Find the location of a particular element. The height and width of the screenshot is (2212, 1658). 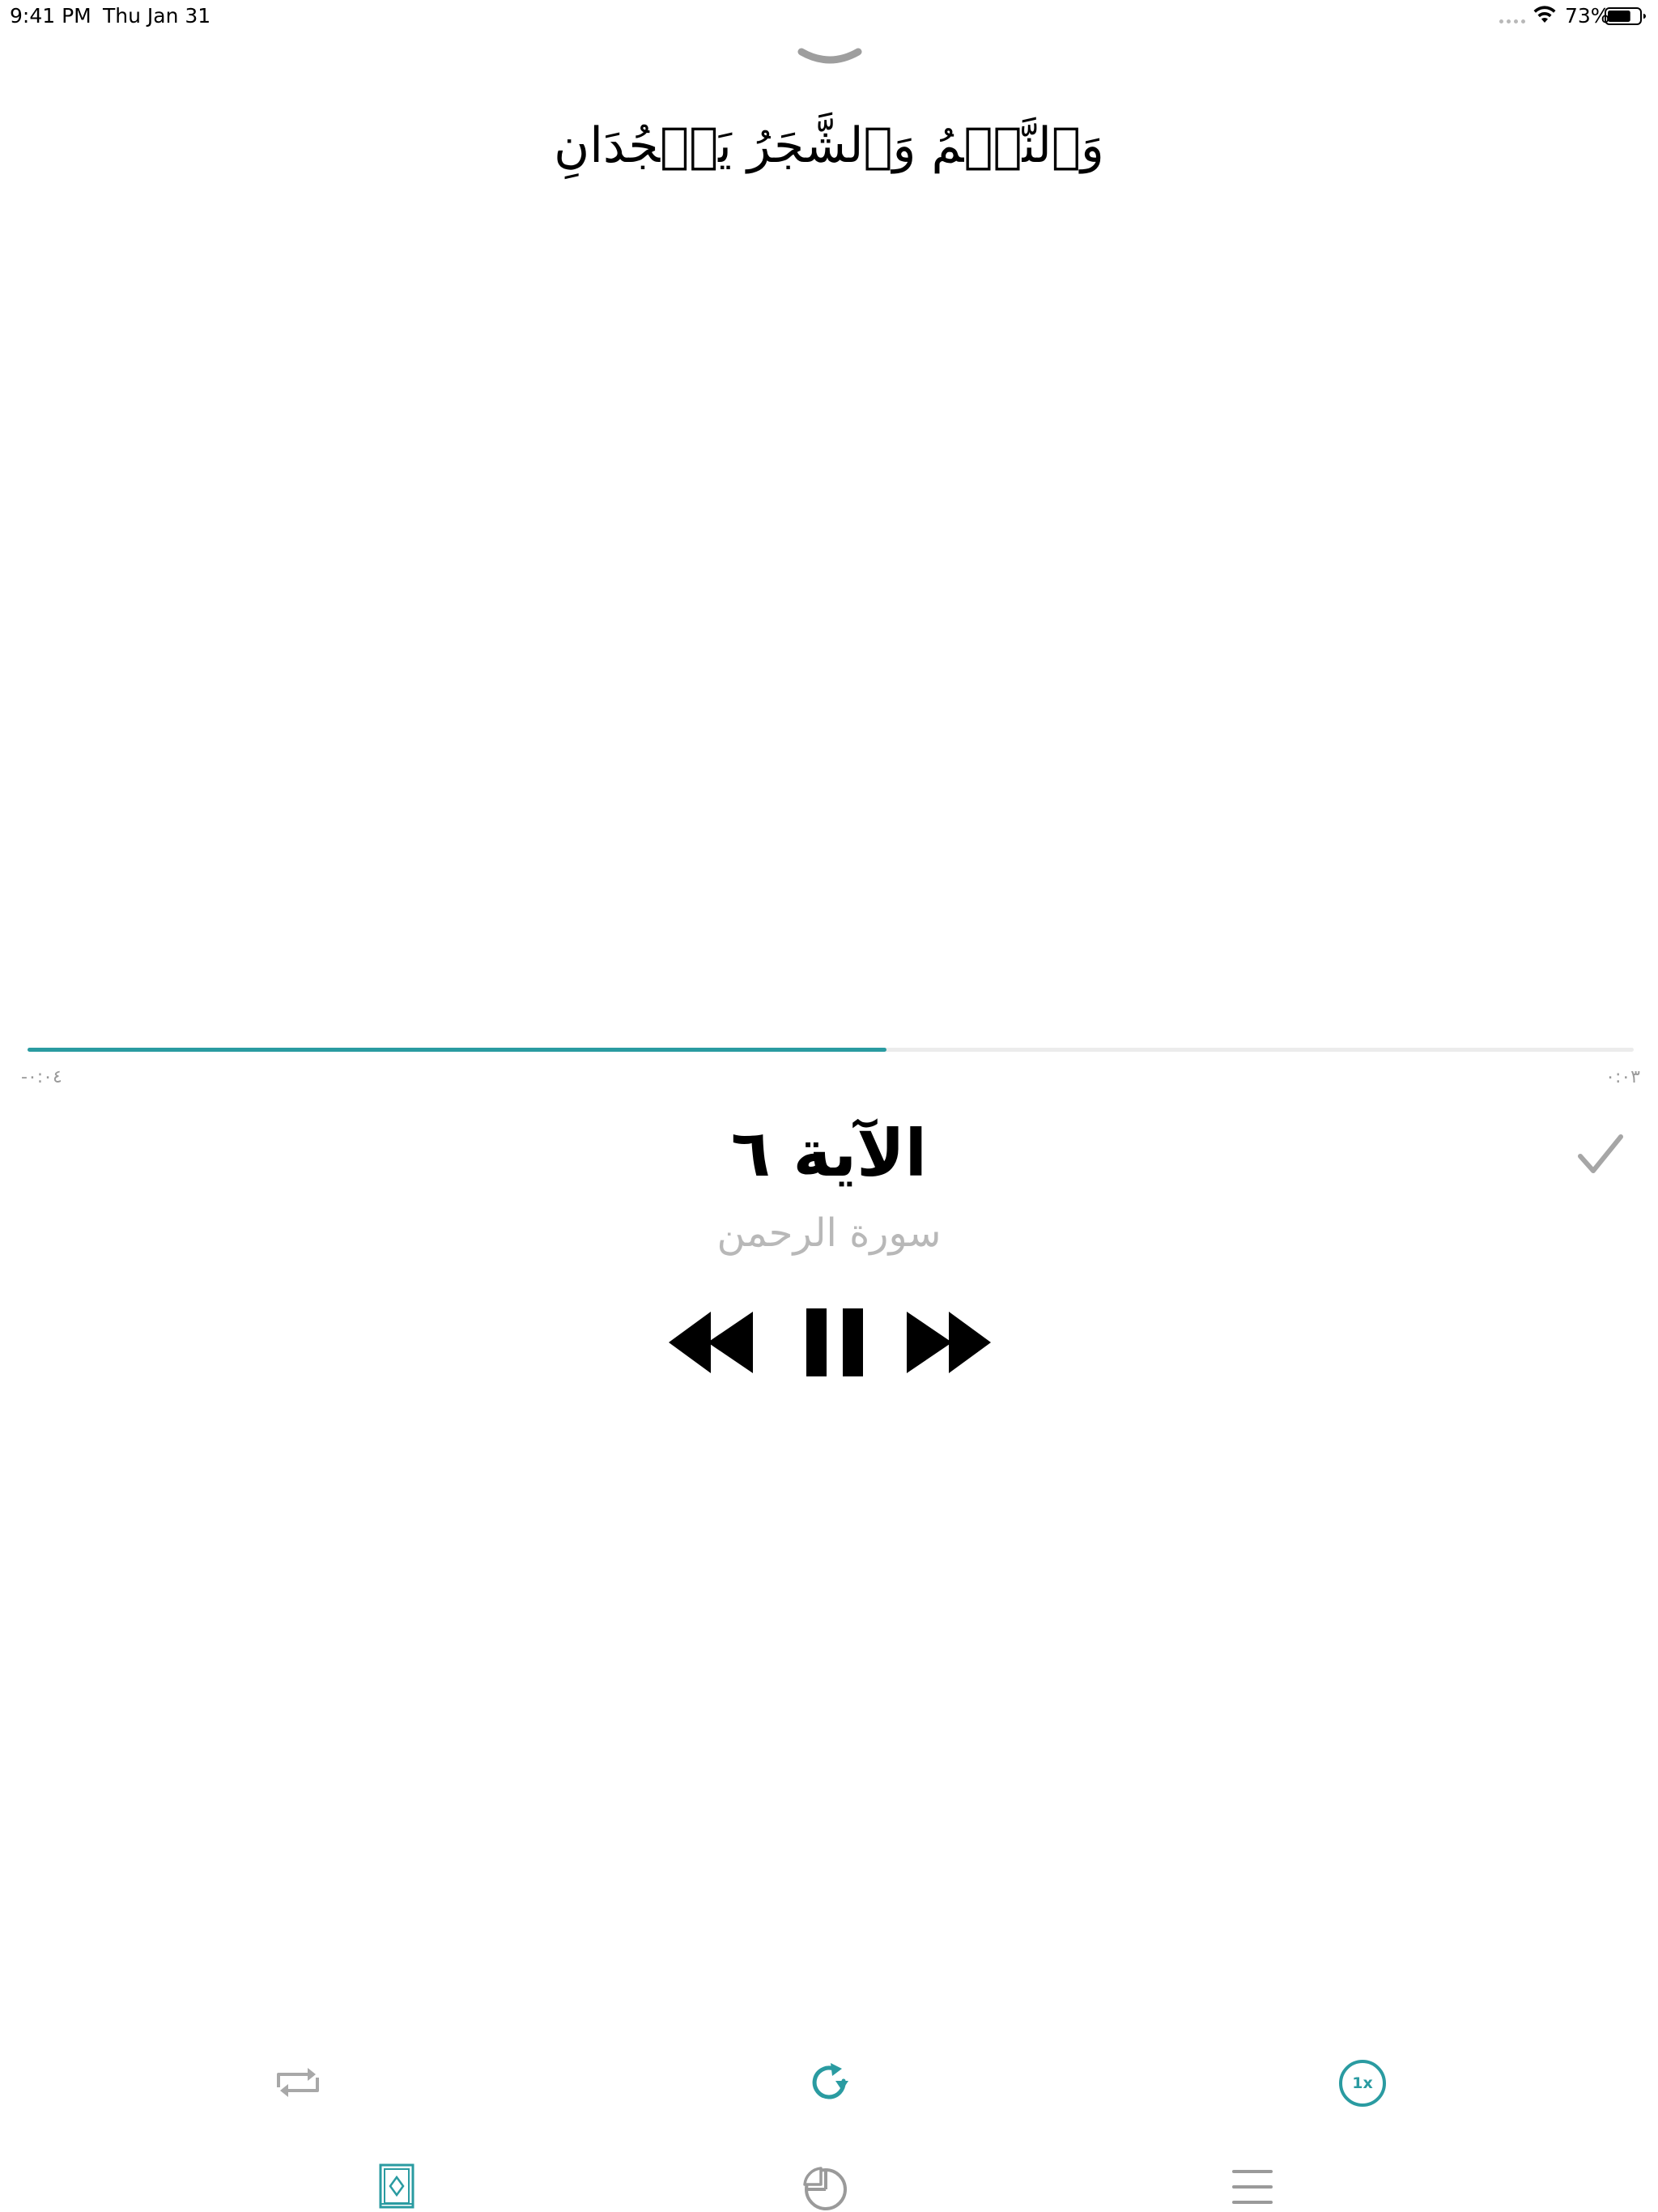

fast-forward-icon is located at coordinates (948, 1343).